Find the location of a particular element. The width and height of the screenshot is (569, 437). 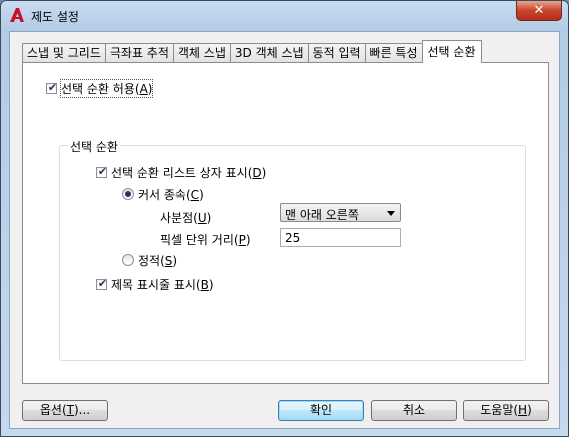

close-icon: ✕ is located at coordinates (539, 10).